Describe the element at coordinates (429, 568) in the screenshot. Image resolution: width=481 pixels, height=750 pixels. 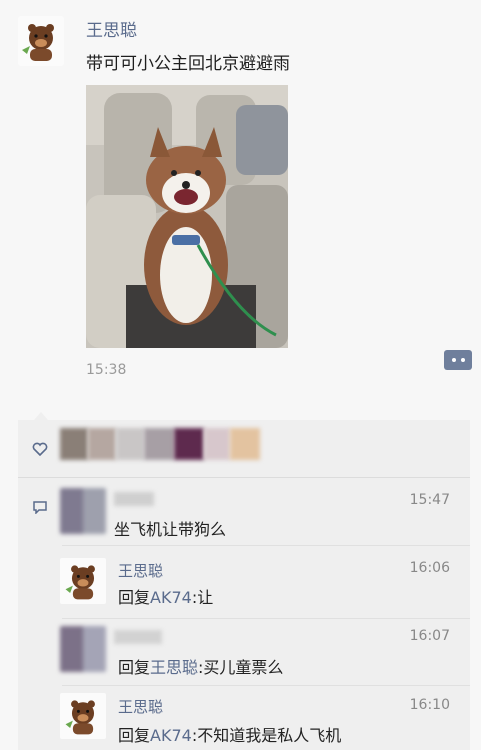
I see `comment-time: 16:06` at that location.